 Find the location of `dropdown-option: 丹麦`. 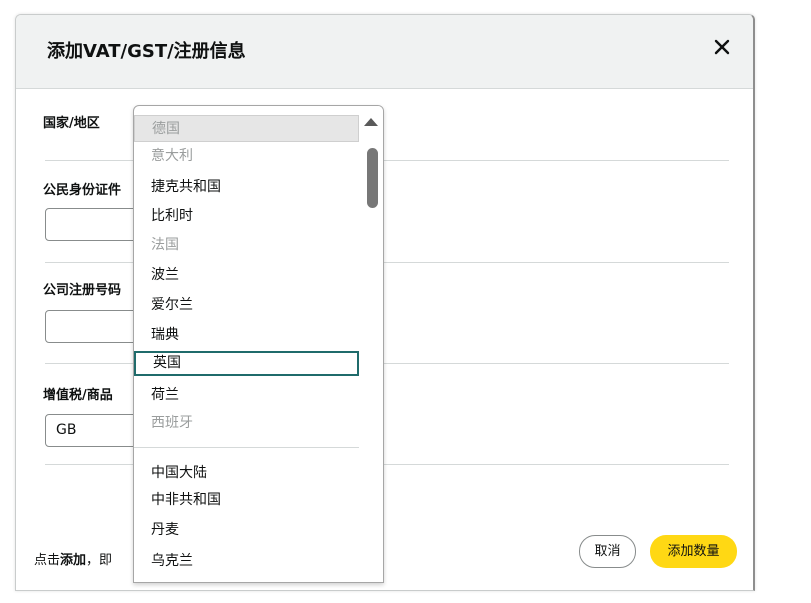

dropdown-option: 丹麦 is located at coordinates (246, 530).